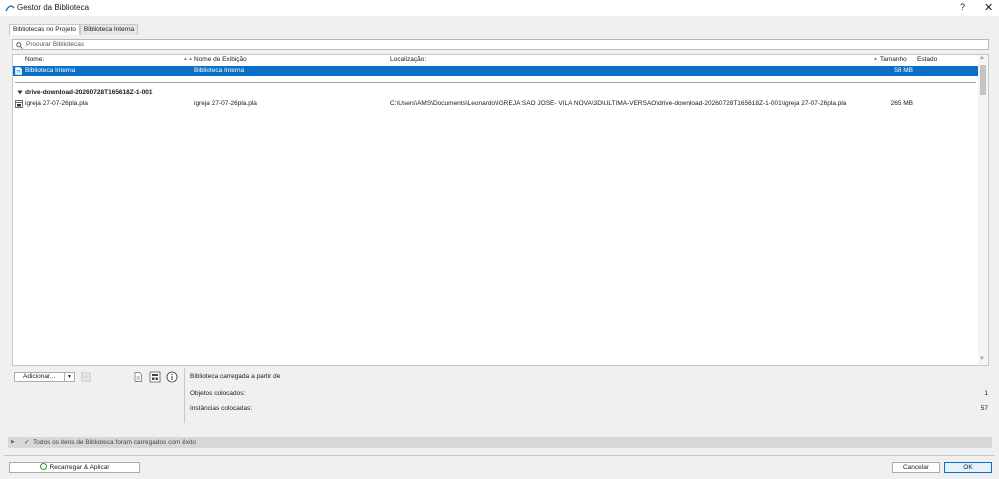  Describe the element at coordinates (172, 377) in the screenshot. I see `info-icon` at that location.